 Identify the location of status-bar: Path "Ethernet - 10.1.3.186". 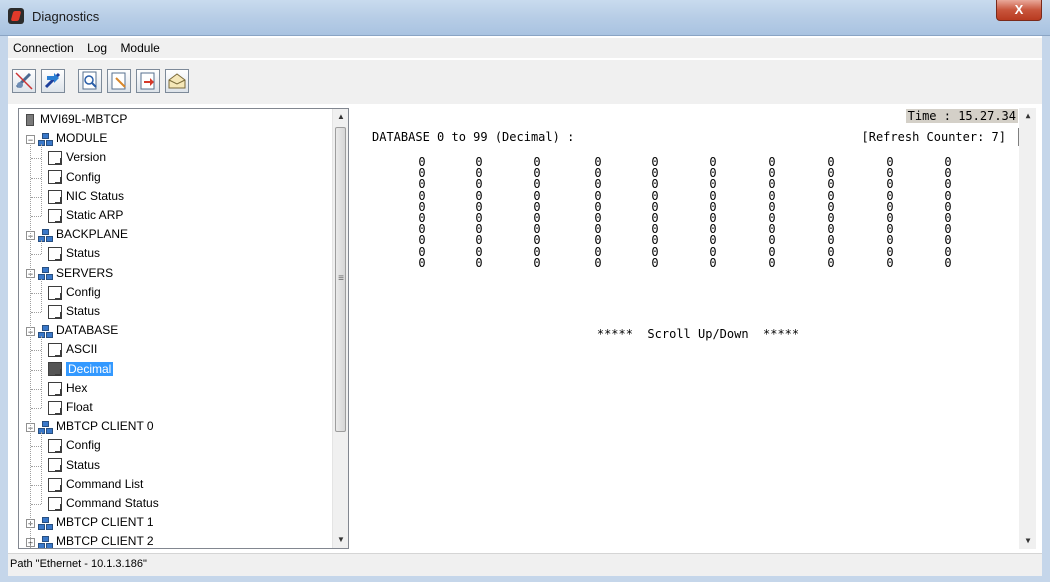
(525, 564).